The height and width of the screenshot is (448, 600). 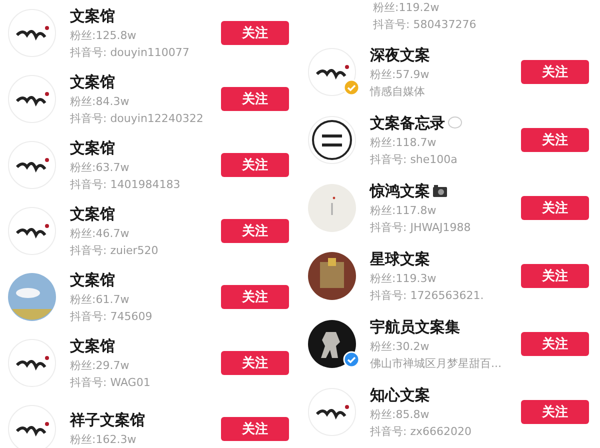 I want to click on account-name: 宇航员文案集, so click(x=415, y=327).